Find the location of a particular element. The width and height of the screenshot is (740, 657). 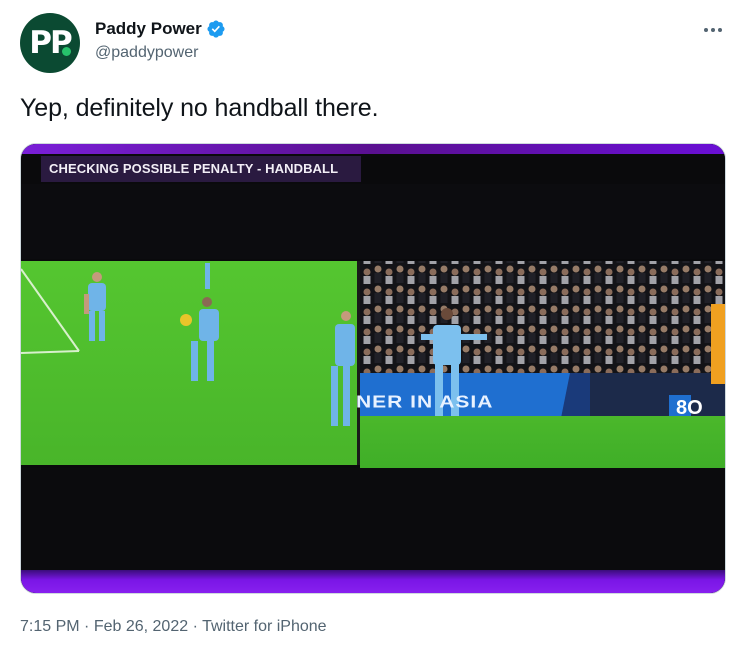

tweet-time: 7:15 PM is located at coordinates (50, 626).